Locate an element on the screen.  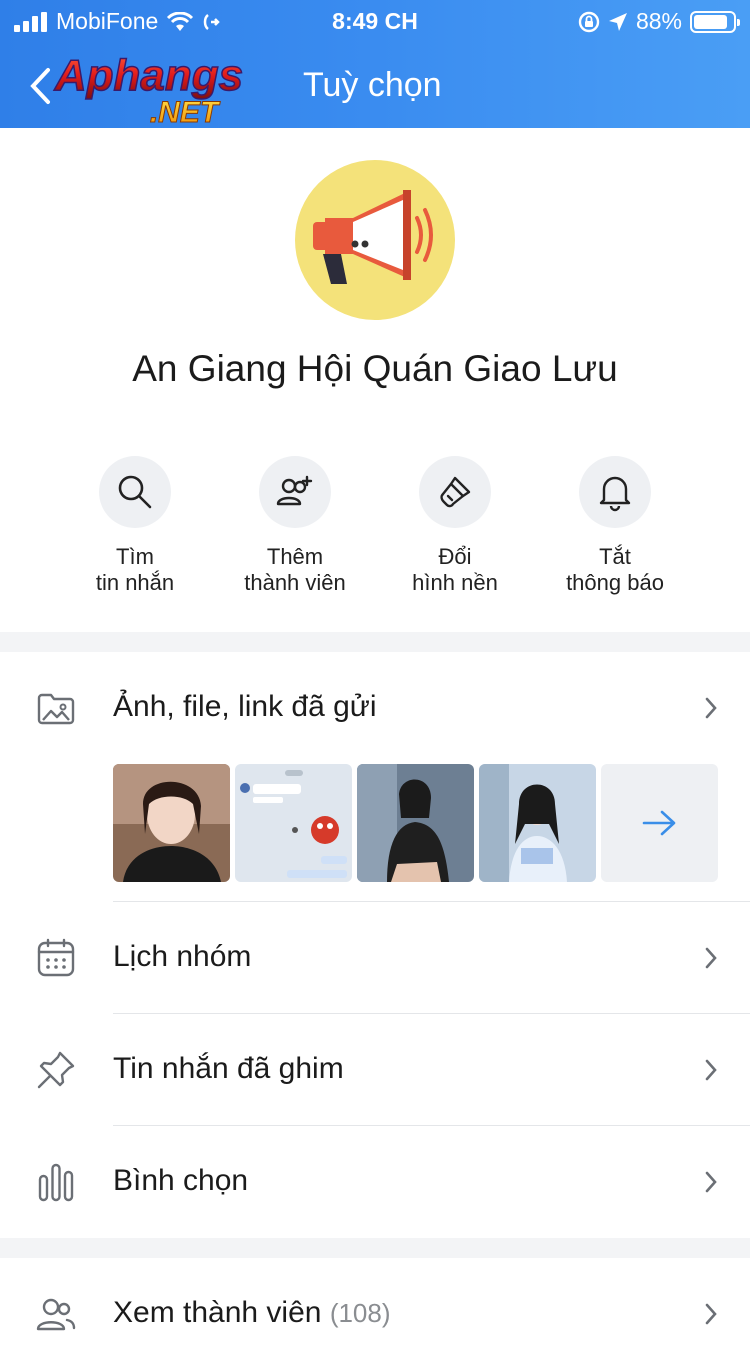
media-thumbnail-screenshot is located at coordinates (293, 823).